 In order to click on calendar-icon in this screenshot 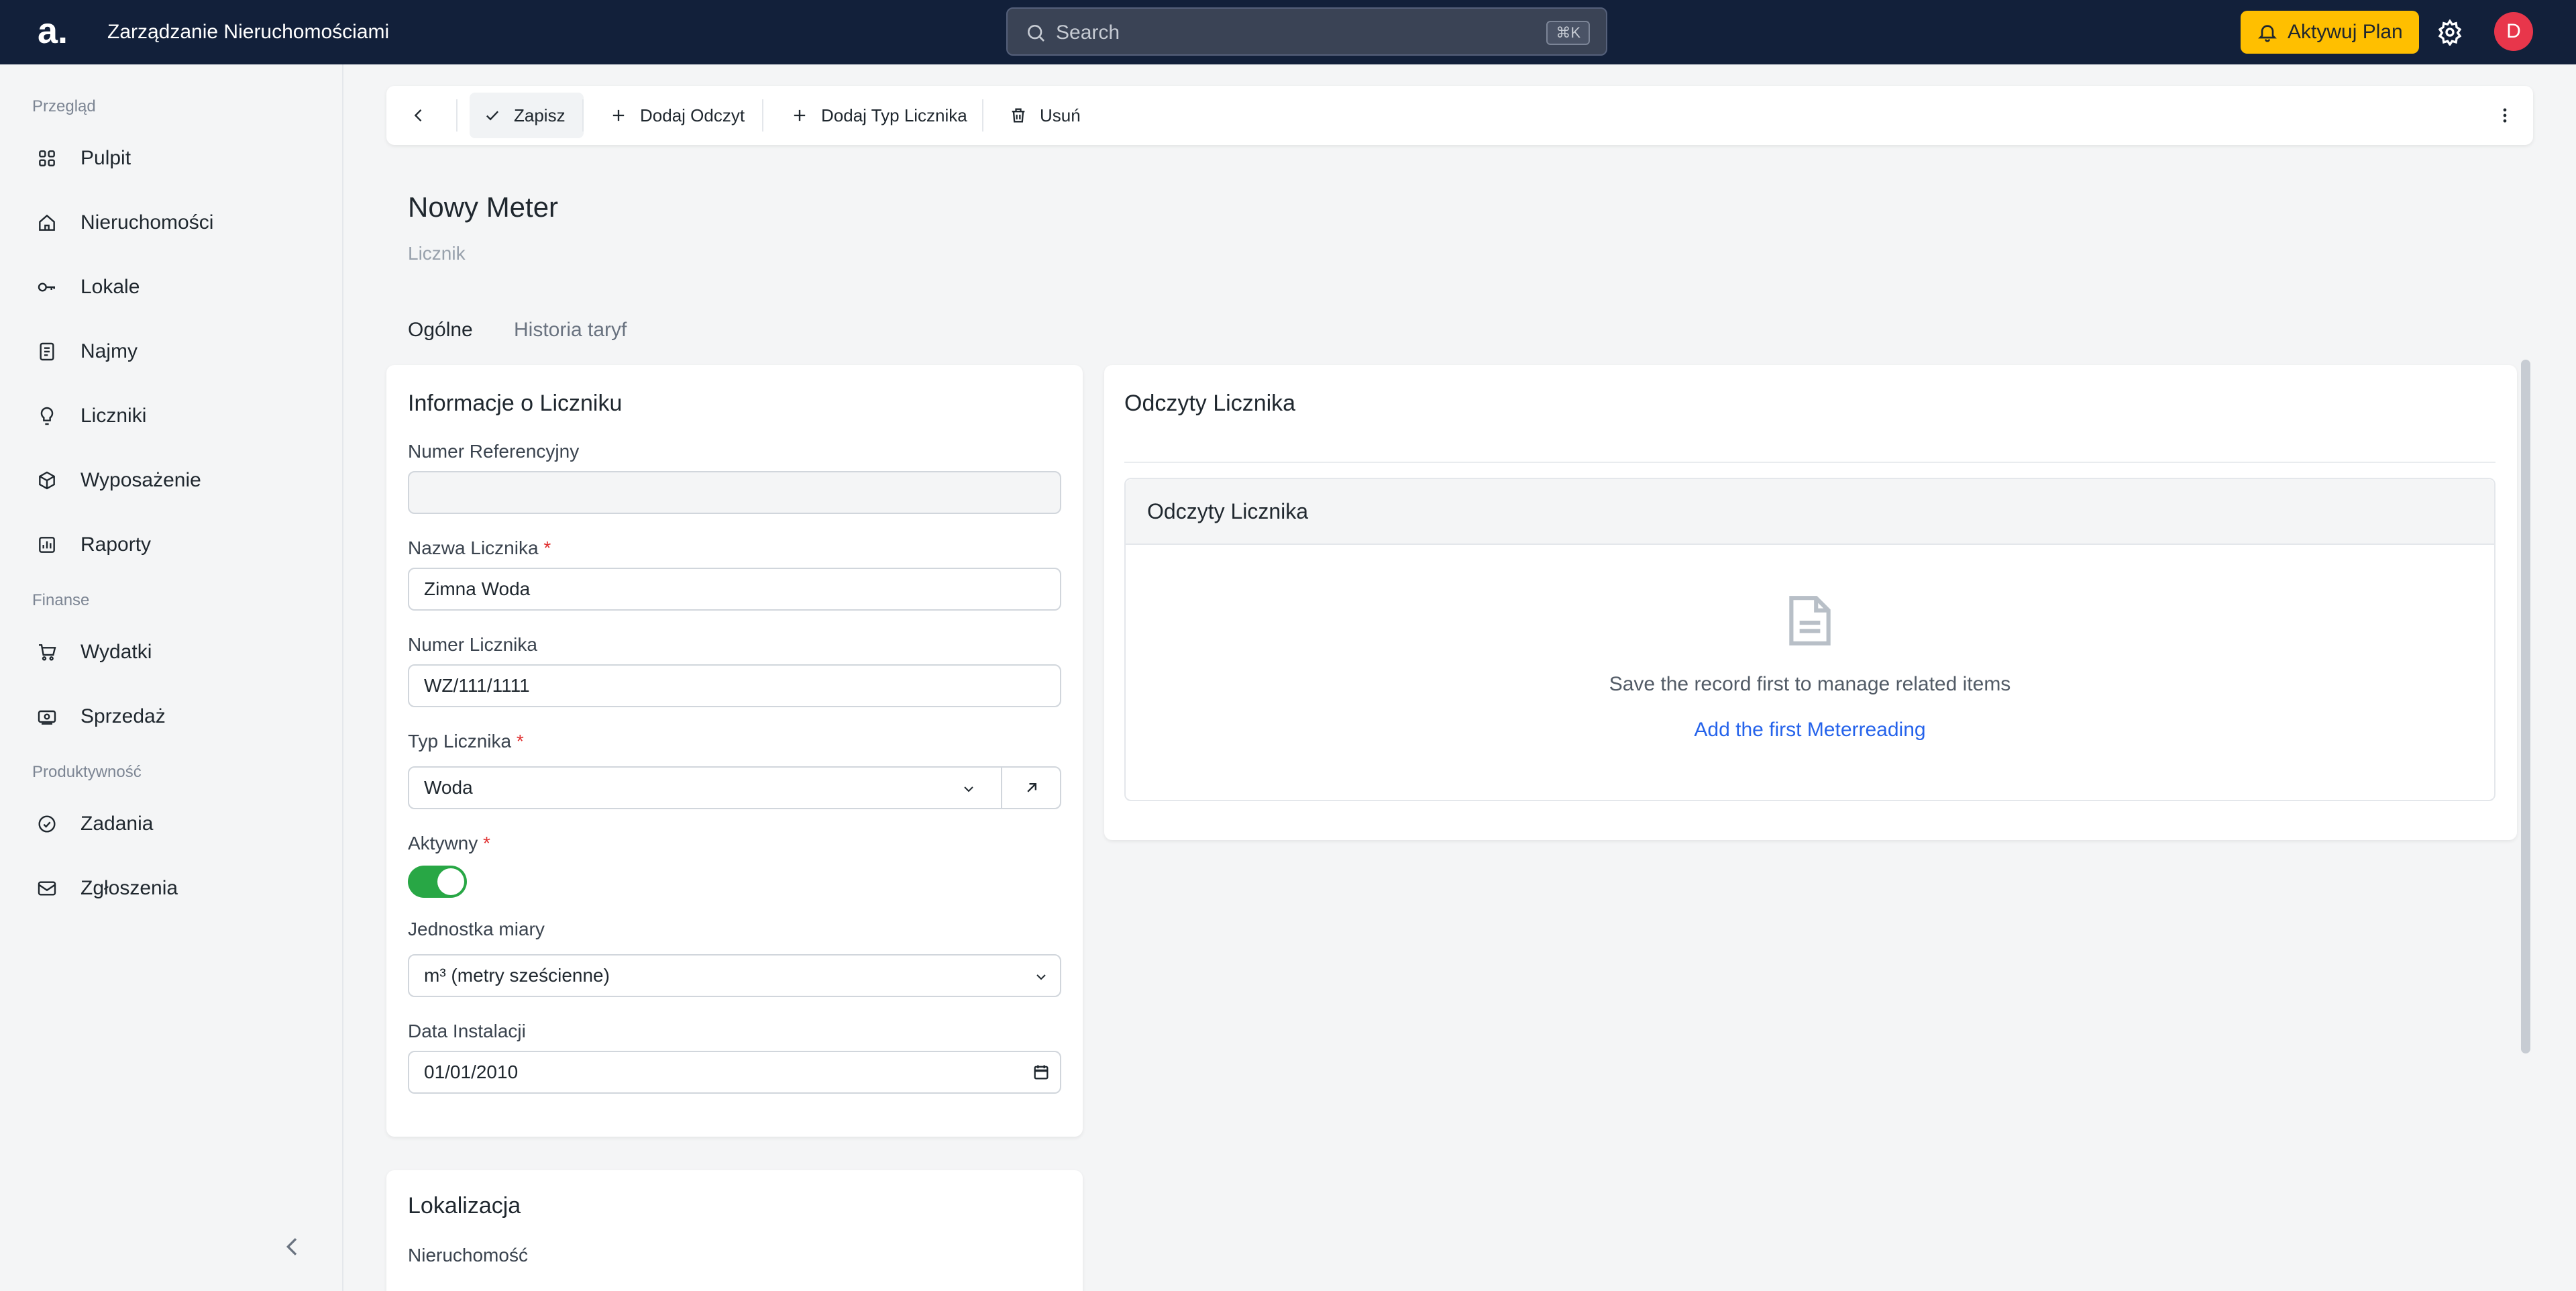, I will do `click(1041, 1072)`.